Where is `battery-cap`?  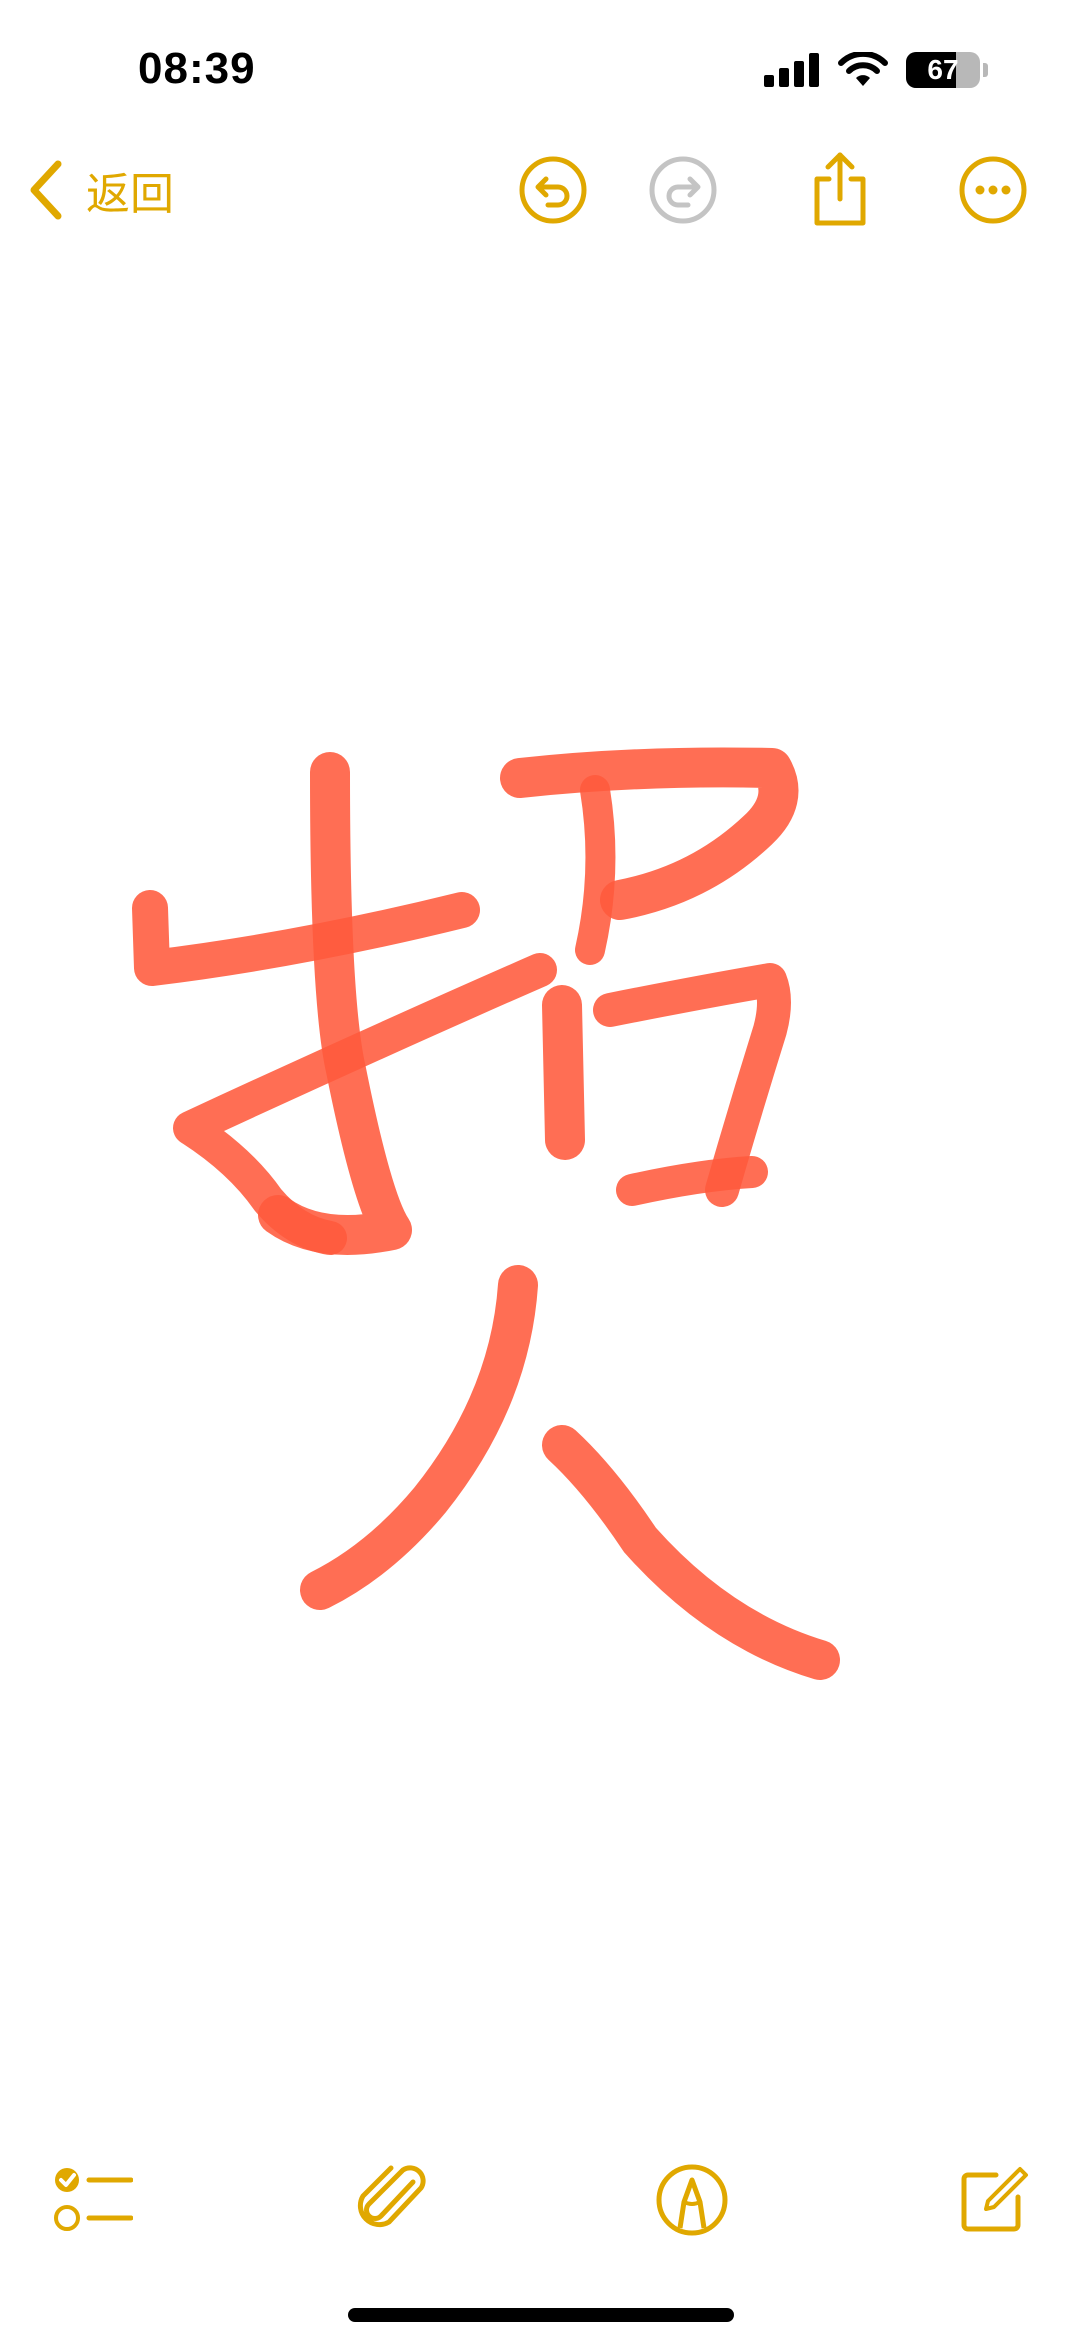
battery-cap is located at coordinates (985, 70).